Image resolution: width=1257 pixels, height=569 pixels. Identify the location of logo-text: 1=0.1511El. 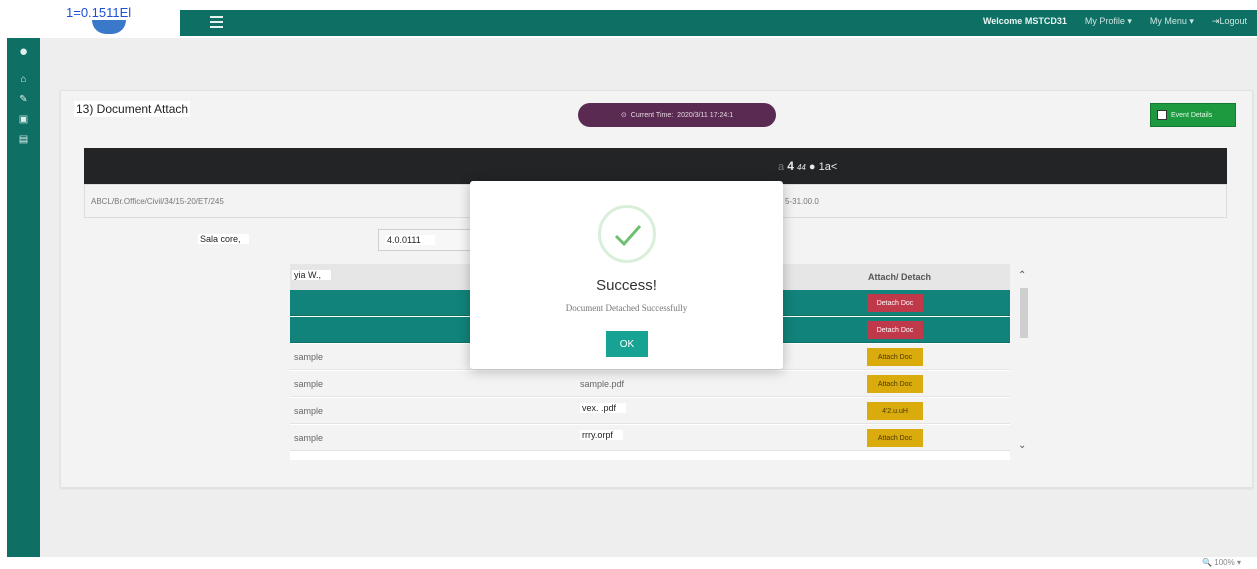
(99, 13).